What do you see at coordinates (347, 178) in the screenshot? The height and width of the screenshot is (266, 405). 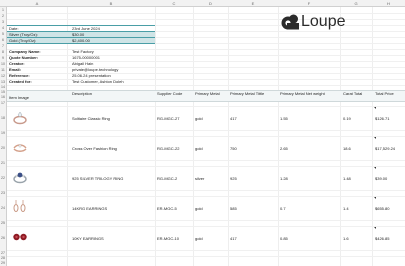 I see `item-carat-total: 1.48` at bounding box center [347, 178].